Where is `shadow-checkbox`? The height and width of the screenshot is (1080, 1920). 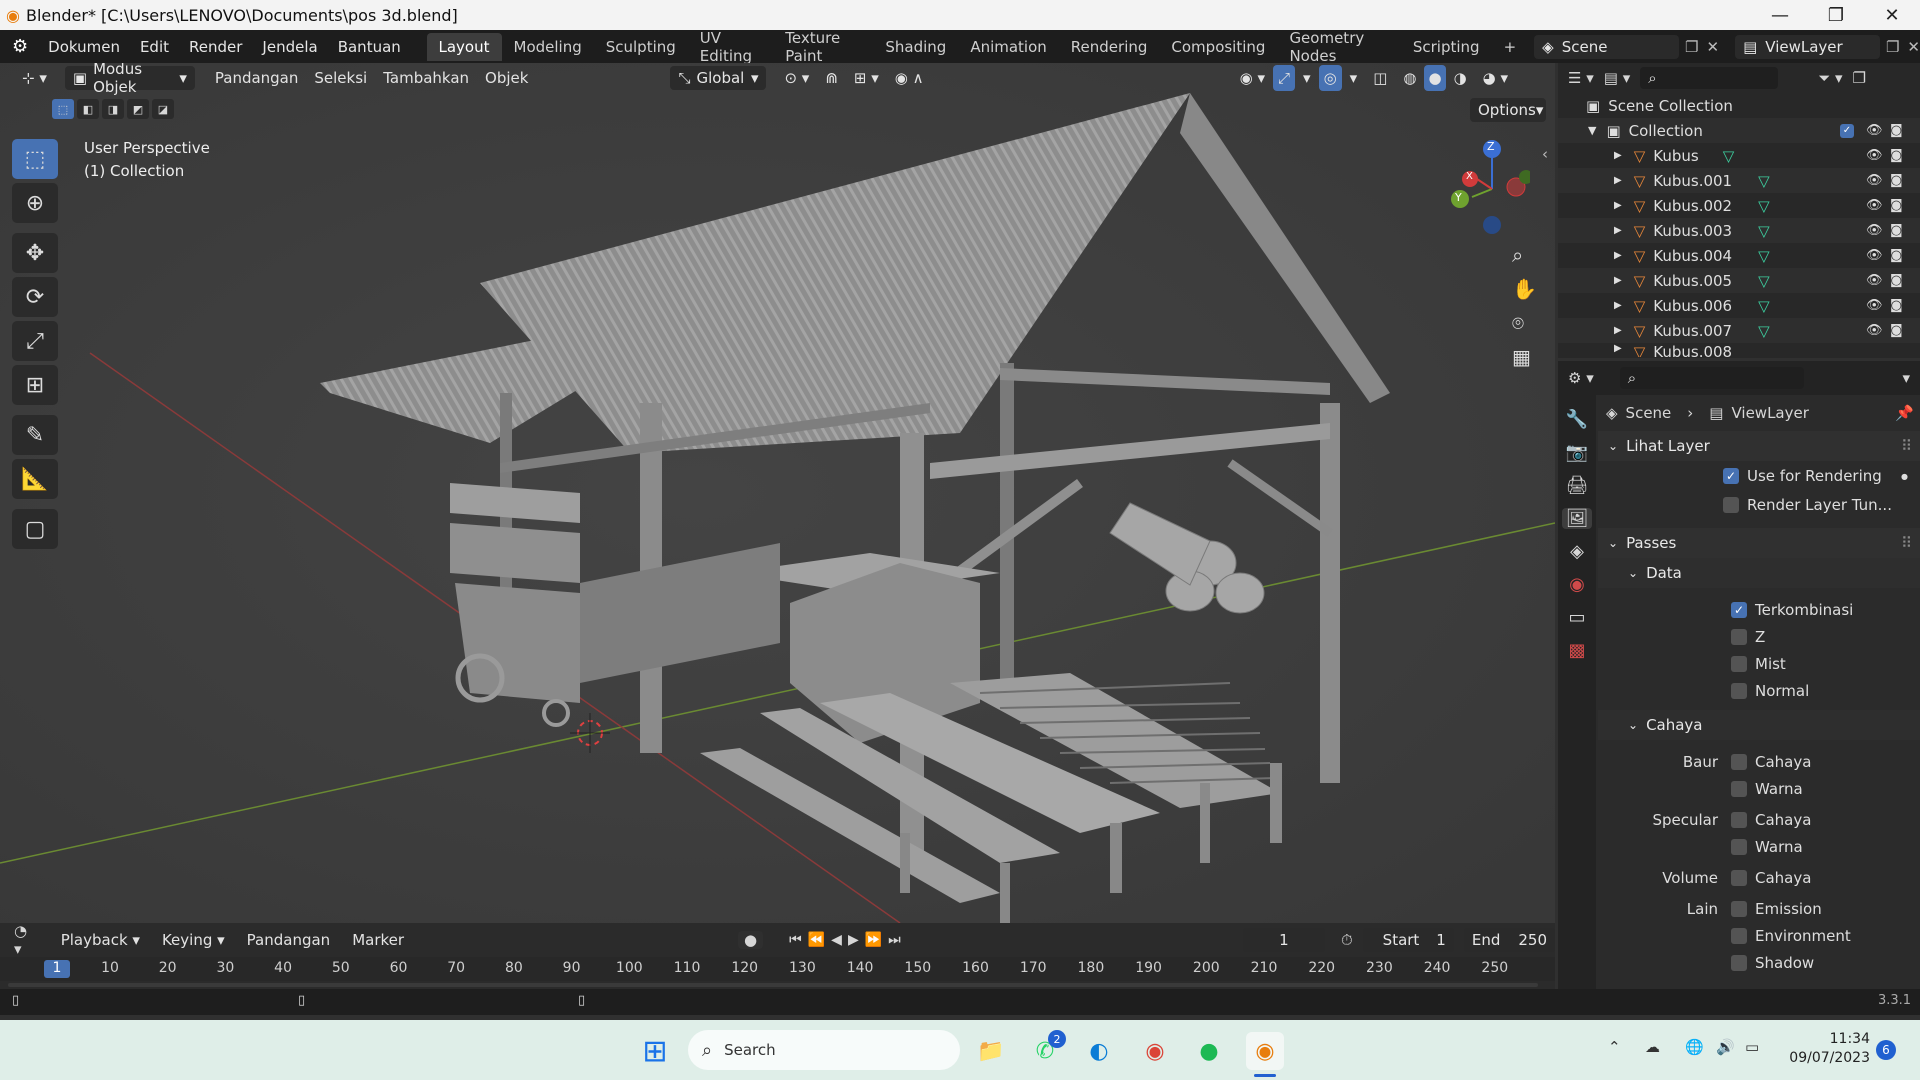
shadow-checkbox is located at coordinates (1739, 962).